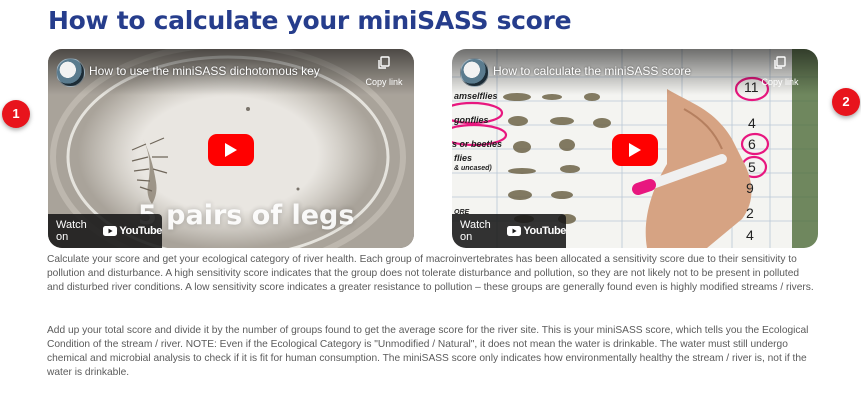 This screenshot has width=861, height=400. Describe the element at coordinates (846, 102) in the screenshot. I see `step-badge-2: 2` at that location.